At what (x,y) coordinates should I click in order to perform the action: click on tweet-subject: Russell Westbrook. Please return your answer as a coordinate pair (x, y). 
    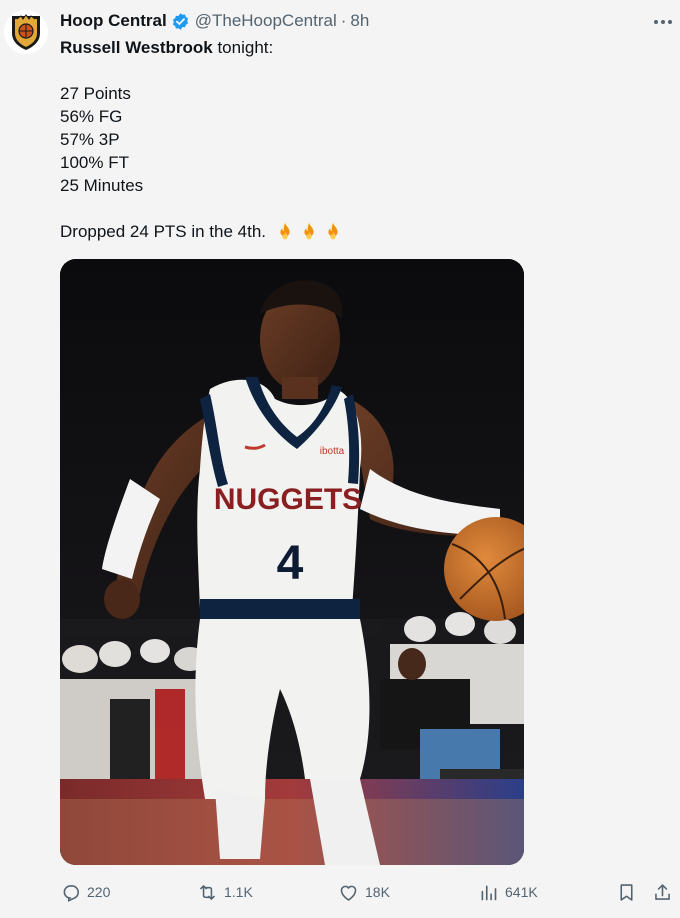
    Looking at the image, I should click on (136, 47).